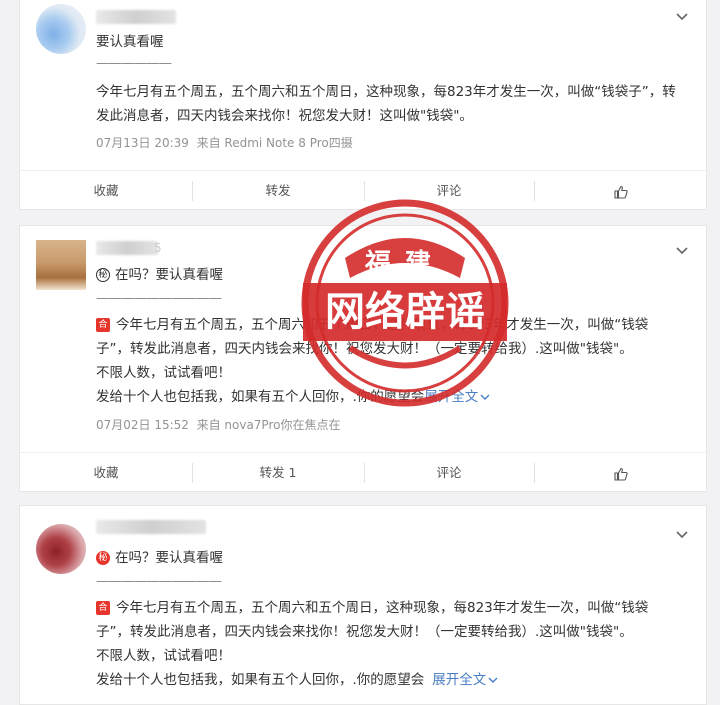  Describe the element at coordinates (260, 680) in the screenshot. I see `post-body-line: 发给十个人也包括我，如果有五个人回你，.你的愿望会` at that location.